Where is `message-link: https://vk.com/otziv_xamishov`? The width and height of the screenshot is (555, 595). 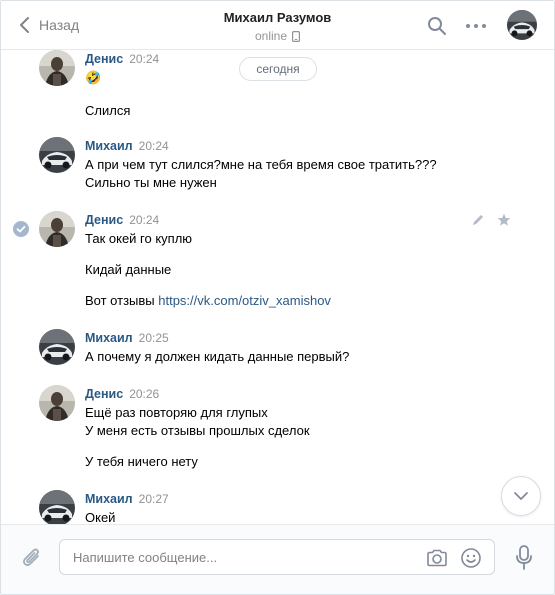 message-link: https://vk.com/otziv_xamishov is located at coordinates (244, 300).